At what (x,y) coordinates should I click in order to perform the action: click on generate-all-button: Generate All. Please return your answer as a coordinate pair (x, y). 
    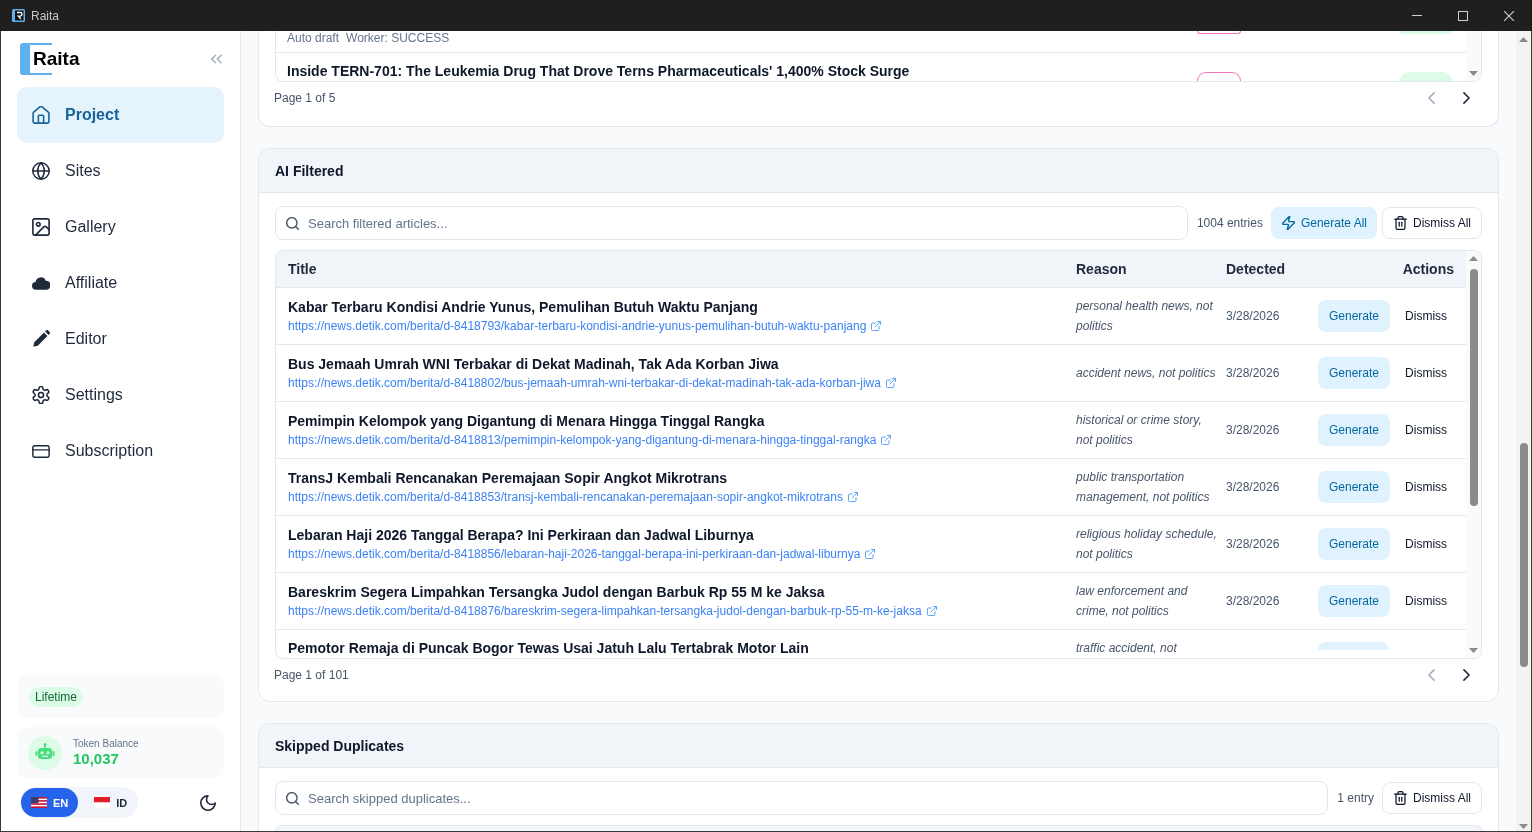
    Looking at the image, I should click on (1323, 223).